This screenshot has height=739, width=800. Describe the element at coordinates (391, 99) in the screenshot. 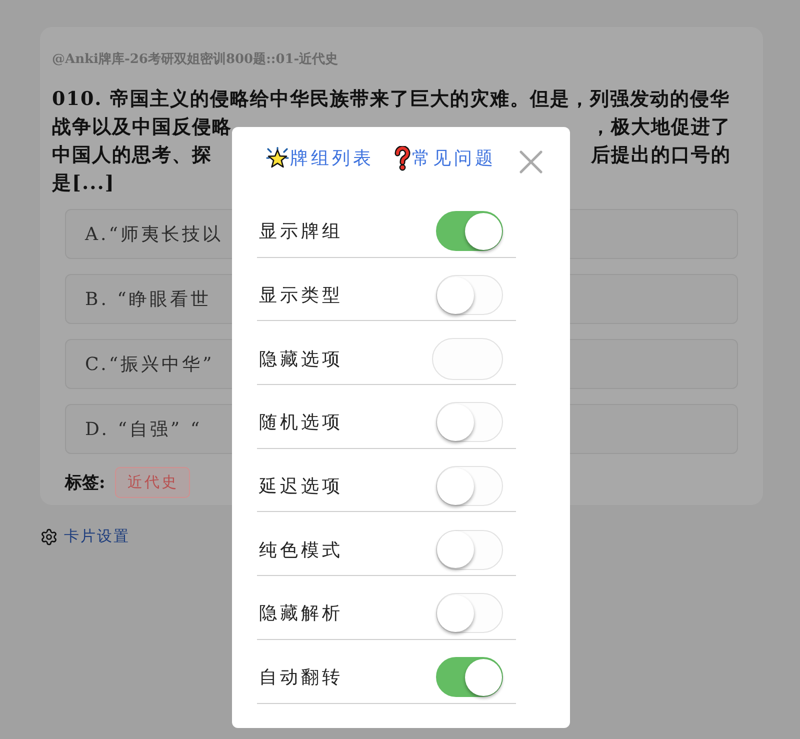

I see `question-text: 010. 帝国主义的侵略给中华民族带来了巨大的灾难。但是，列强发动的侵华` at that location.